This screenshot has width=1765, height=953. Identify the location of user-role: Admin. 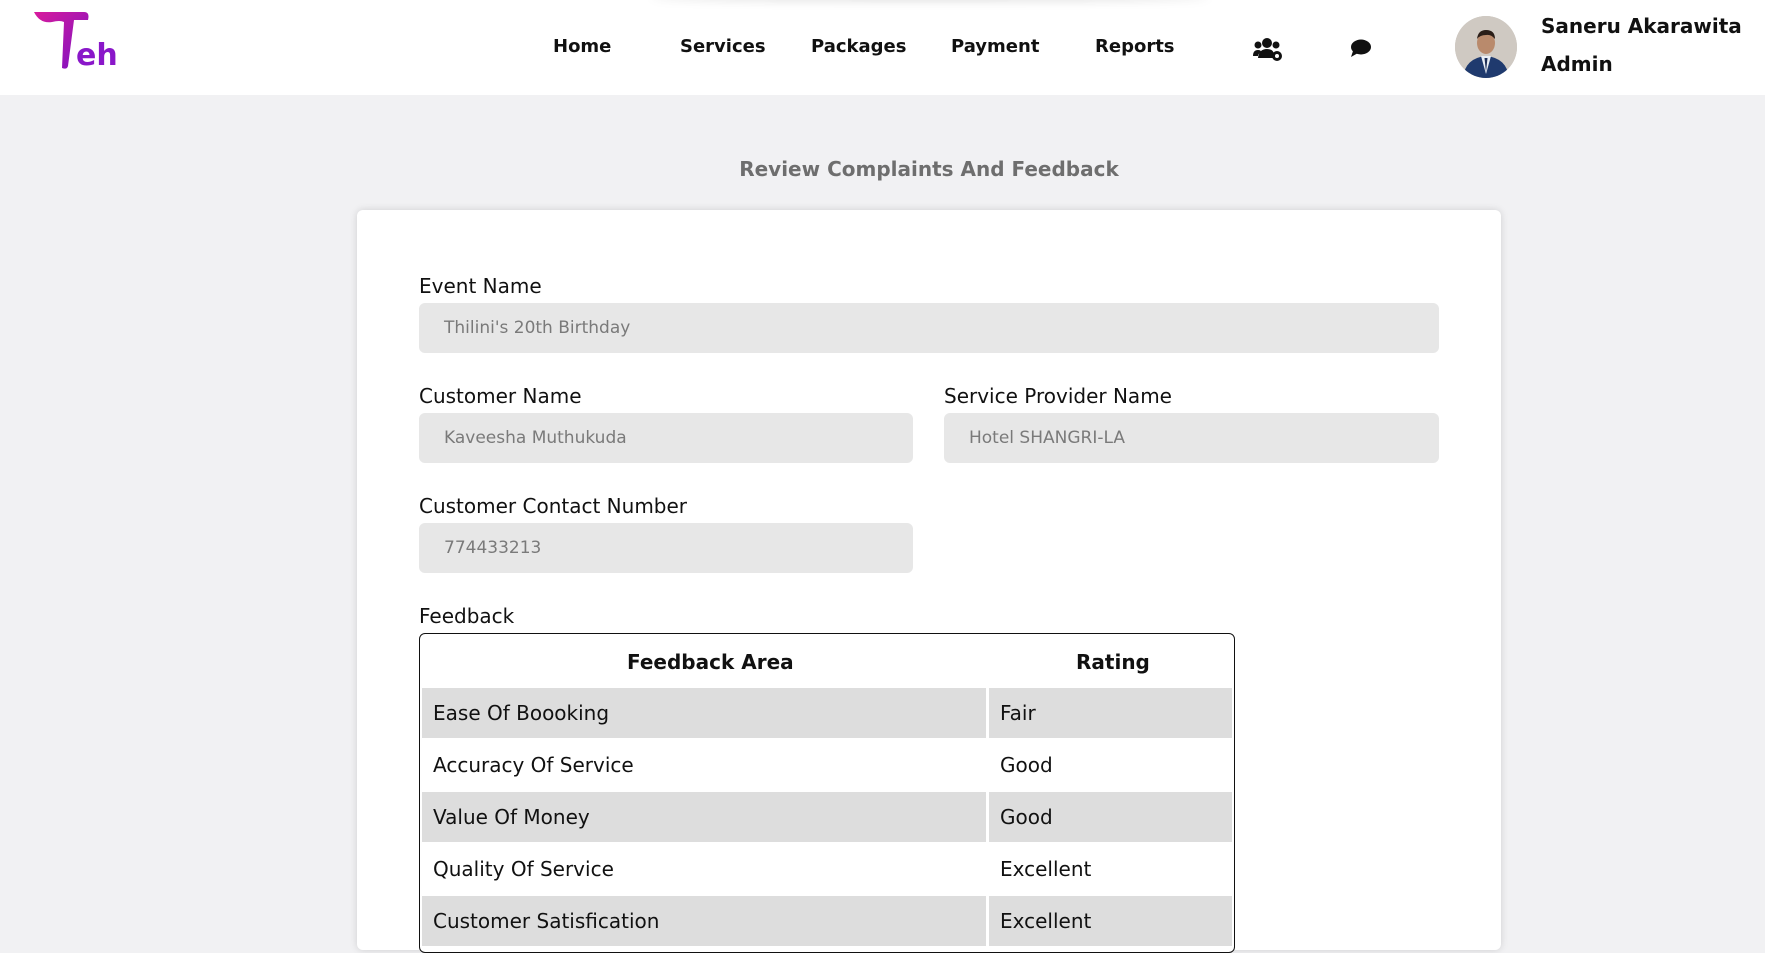
(1577, 64).